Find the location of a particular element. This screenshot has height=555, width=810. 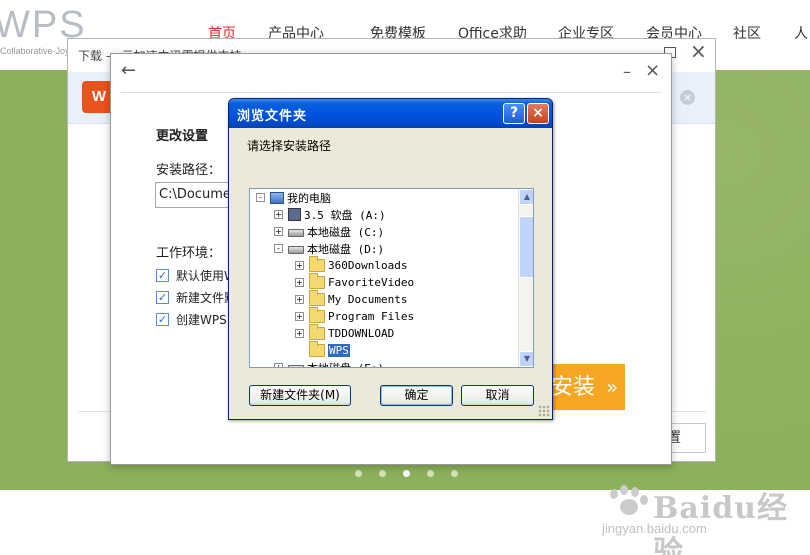

baidu-paw-icon is located at coordinates (628, 503).